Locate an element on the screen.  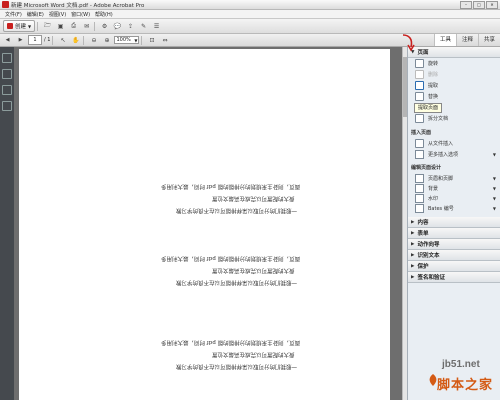
pages-thumbnail-icon is located at coordinates (7, 58).